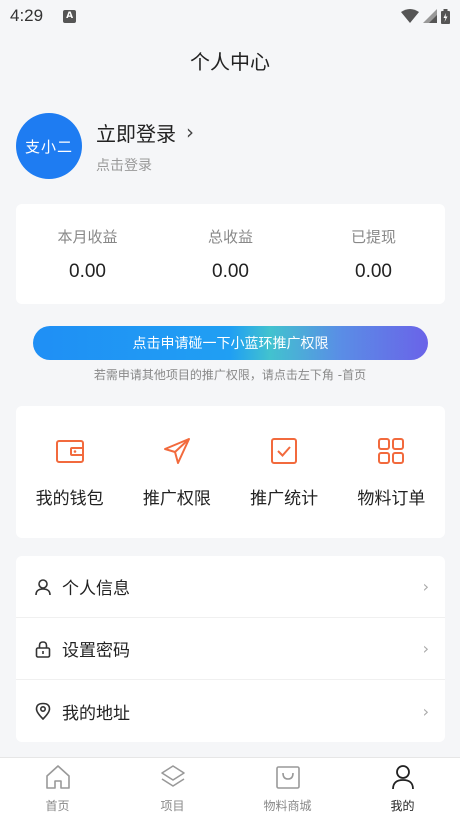 The image size is (460, 819). Describe the element at coordinates (284, 472) in the screenshot. I see `func-promotion-stats: 推广统计` at that location.